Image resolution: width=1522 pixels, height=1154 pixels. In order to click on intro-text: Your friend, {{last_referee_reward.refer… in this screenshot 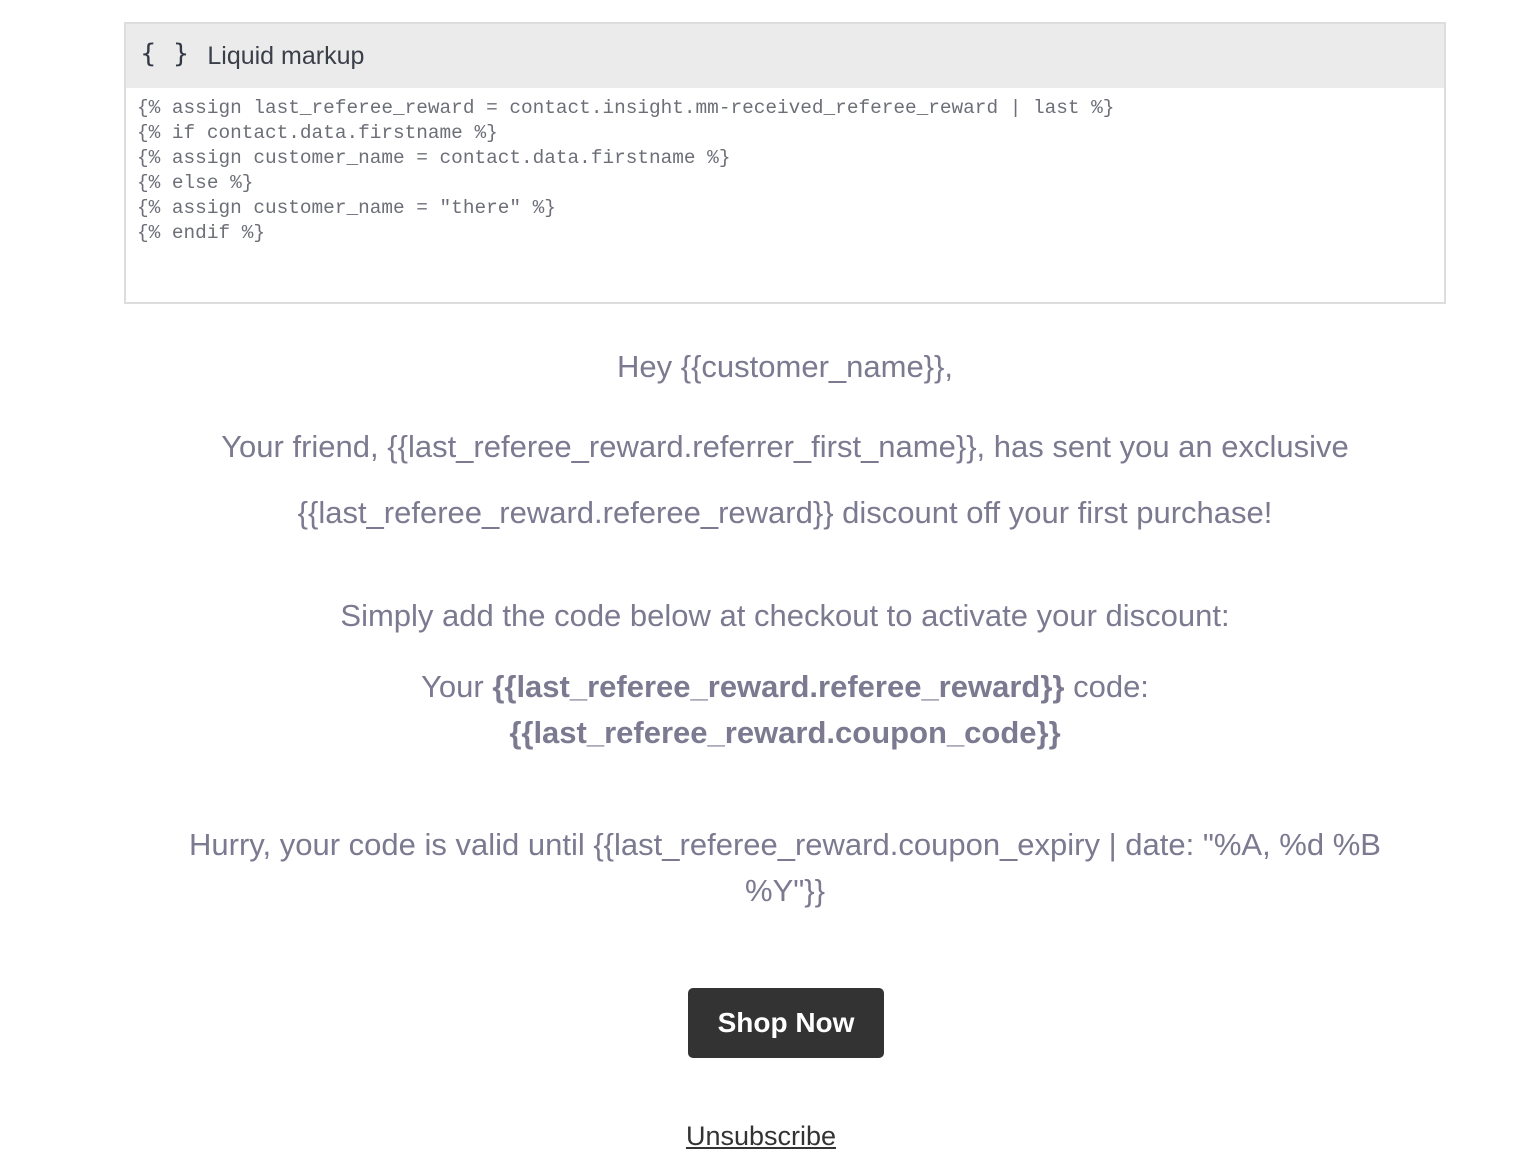, I will do `click(785, 479)`.